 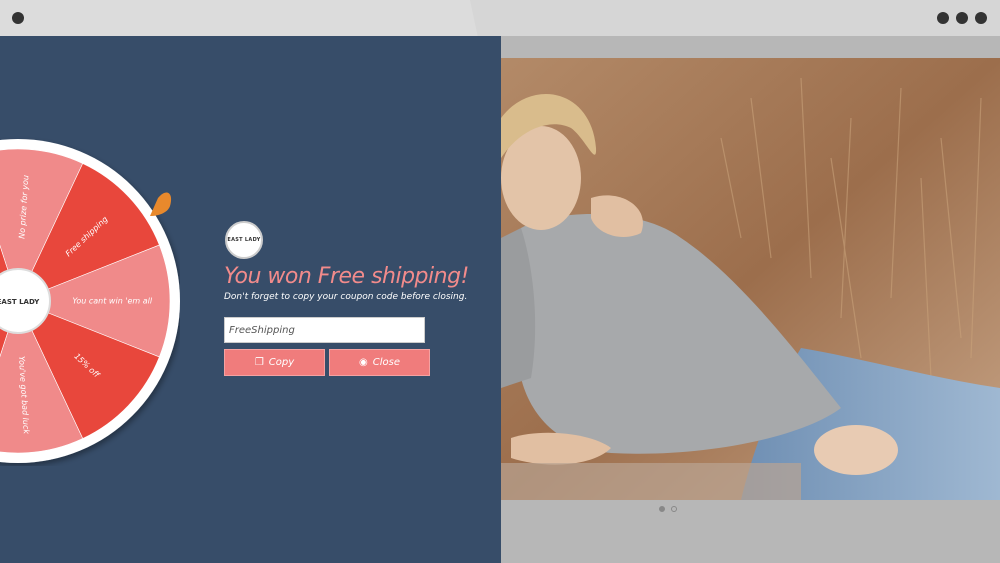 I want to click on copy-button: ❐ Copy, so click(x=274, y=362).